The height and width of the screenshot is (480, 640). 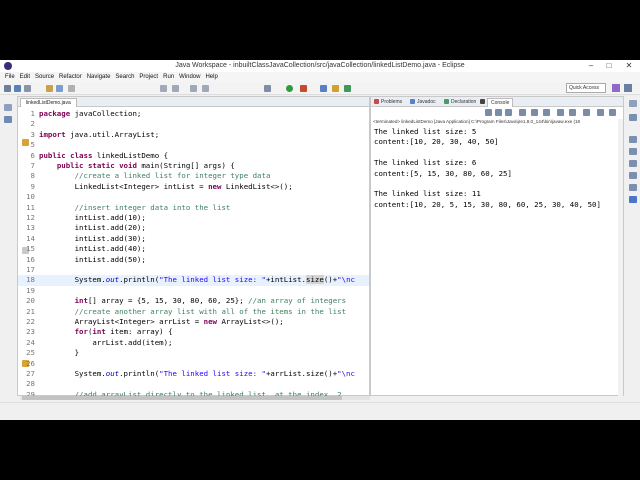 I want to click on java-ee-perspective-icon, so click(x=616, y=88).